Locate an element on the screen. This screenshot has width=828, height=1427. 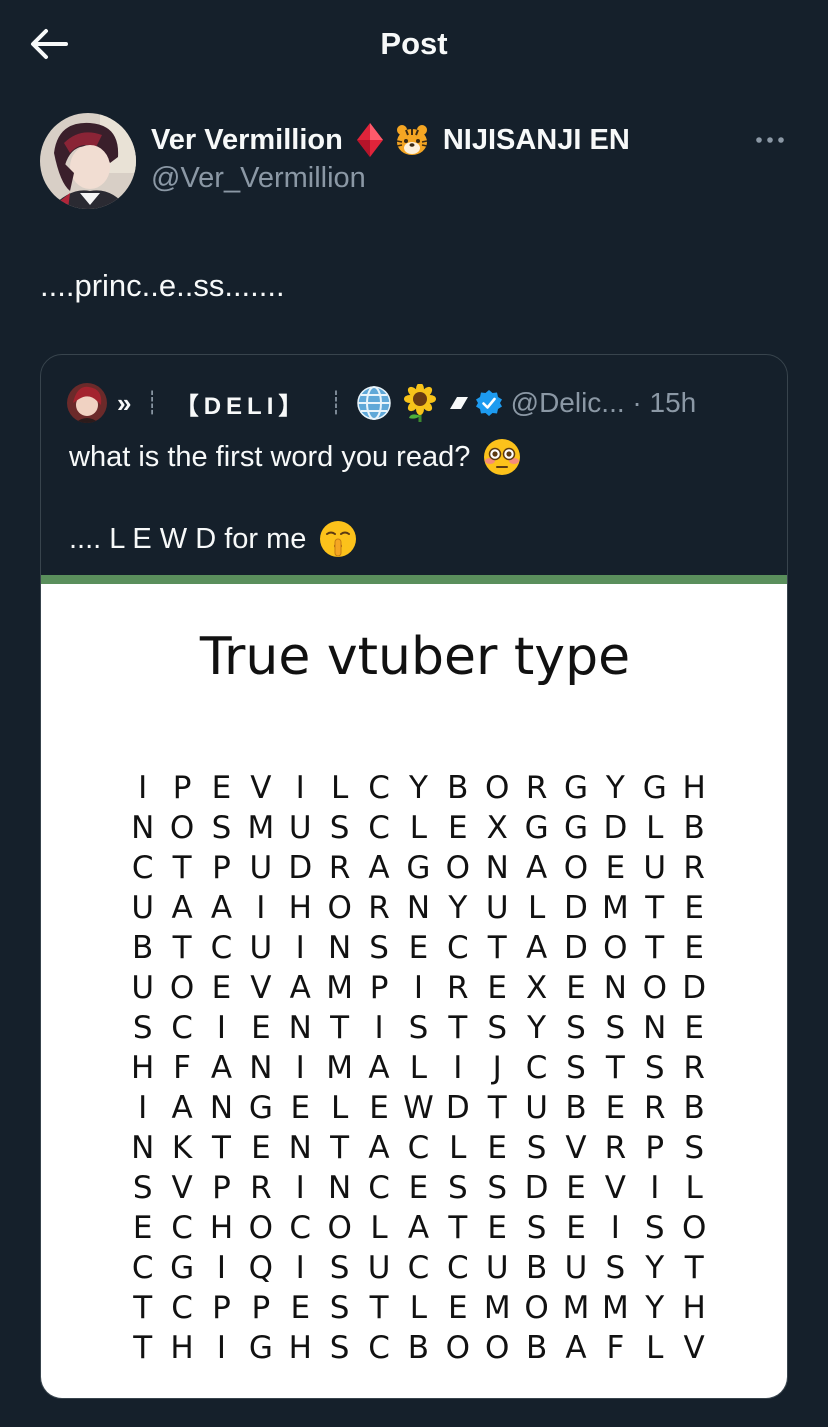
grid-row: NOSMUSCLEXGGDLB is located at coordinates (418, 828).